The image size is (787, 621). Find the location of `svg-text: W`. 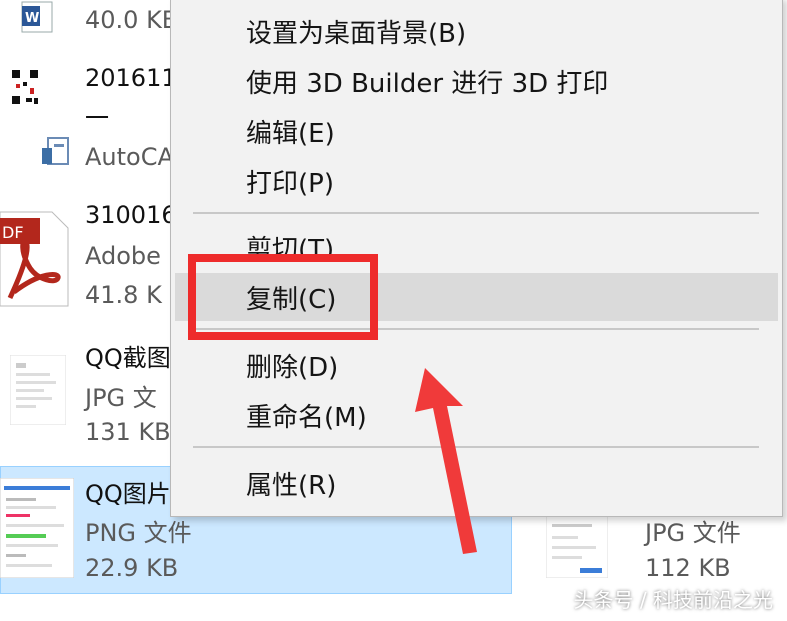

svg-text: W is located at coordinates (32, 18).